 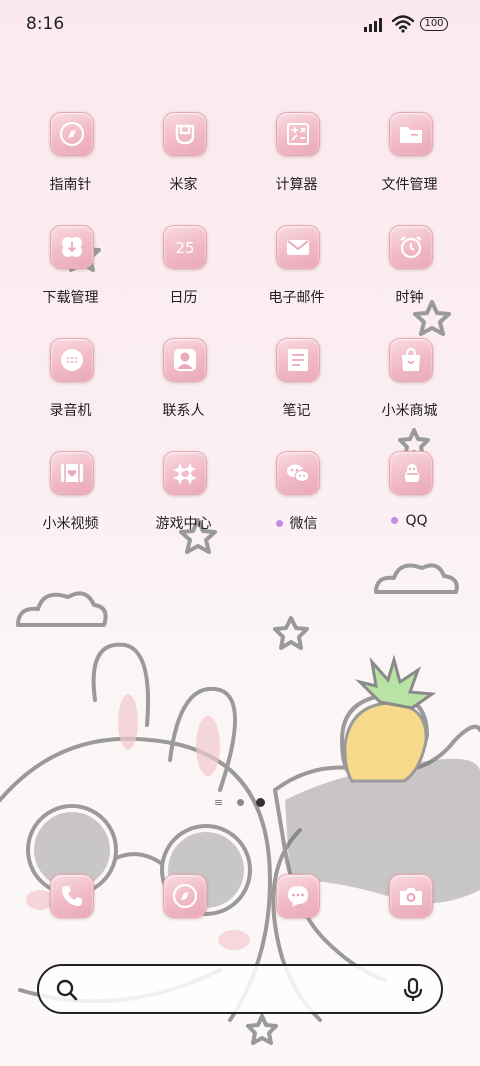 What do you see at coordinates (70, 497) in the screenshot?
I see `app-mi-video: 小米视频` at bounding box center [70, 497].